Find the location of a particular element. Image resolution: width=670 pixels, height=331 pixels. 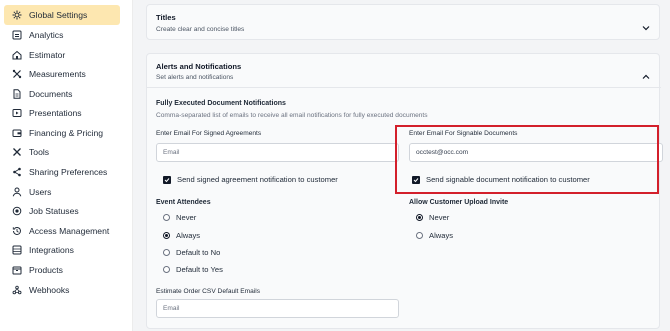

products-icon is located at coordinates (17, 270).